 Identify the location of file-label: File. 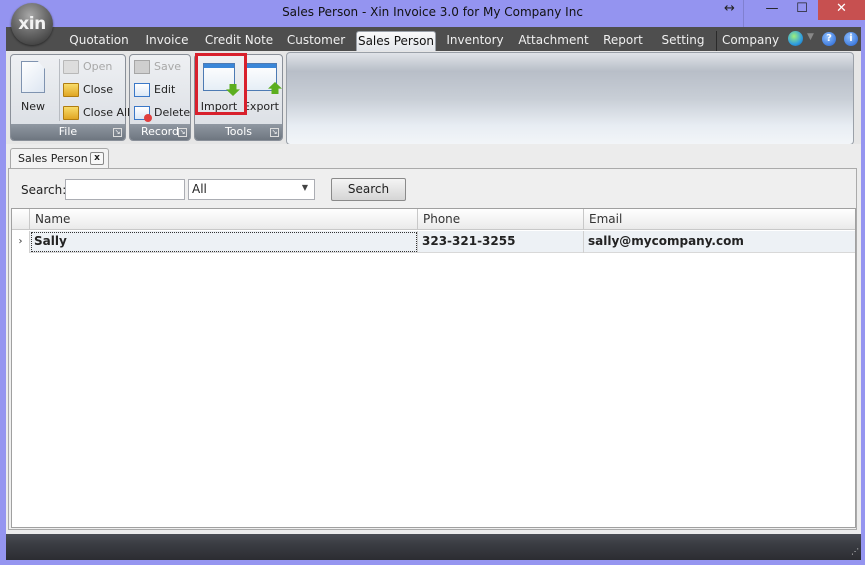
(68, 131).